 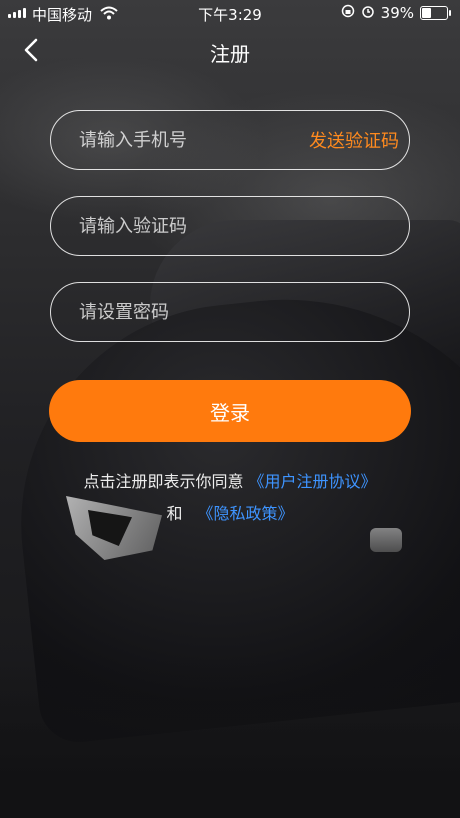 What do you see at coordinates (368, 13) in the screenshot?
I see `alarm-icon` at bounding box center [368, 13].